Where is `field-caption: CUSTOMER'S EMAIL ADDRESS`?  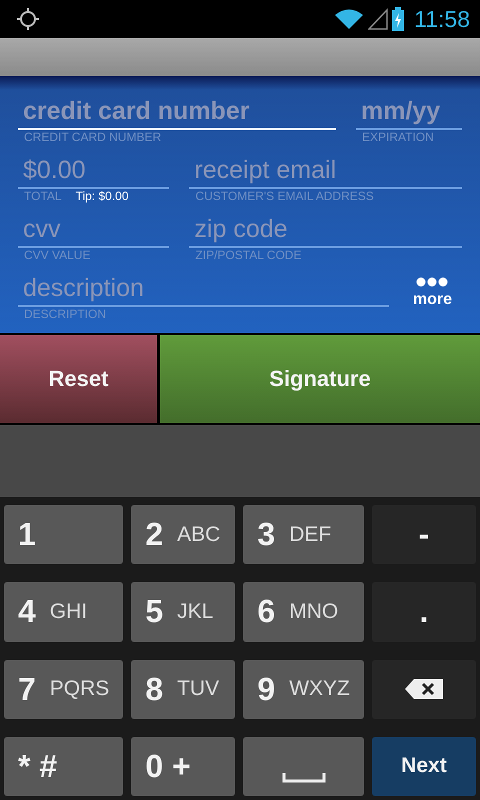 field-caption: CUSTOMER'S EMAIL ADDRESS is located at coordinates (284, 196).